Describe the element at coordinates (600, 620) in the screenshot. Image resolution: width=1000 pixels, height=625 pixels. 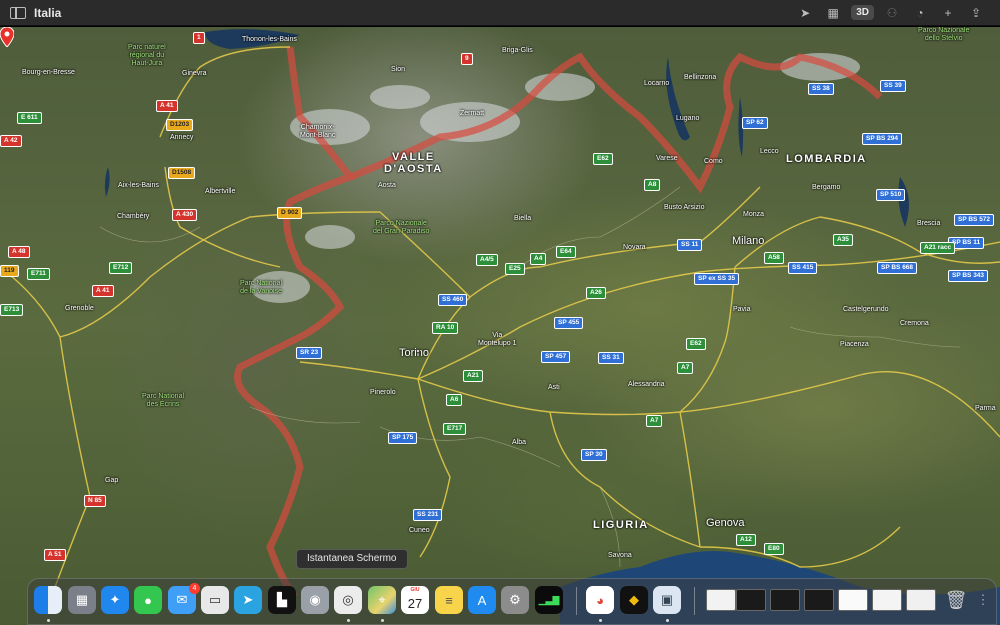
I see `chrome-running-dot` at that location.